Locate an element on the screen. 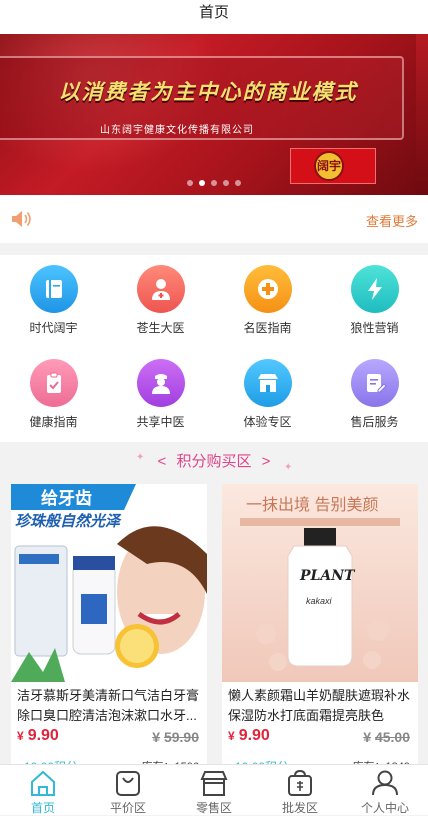 The width and height of the screenshot is (428, 816). nurse-icon is located at coordinates (160, 383).